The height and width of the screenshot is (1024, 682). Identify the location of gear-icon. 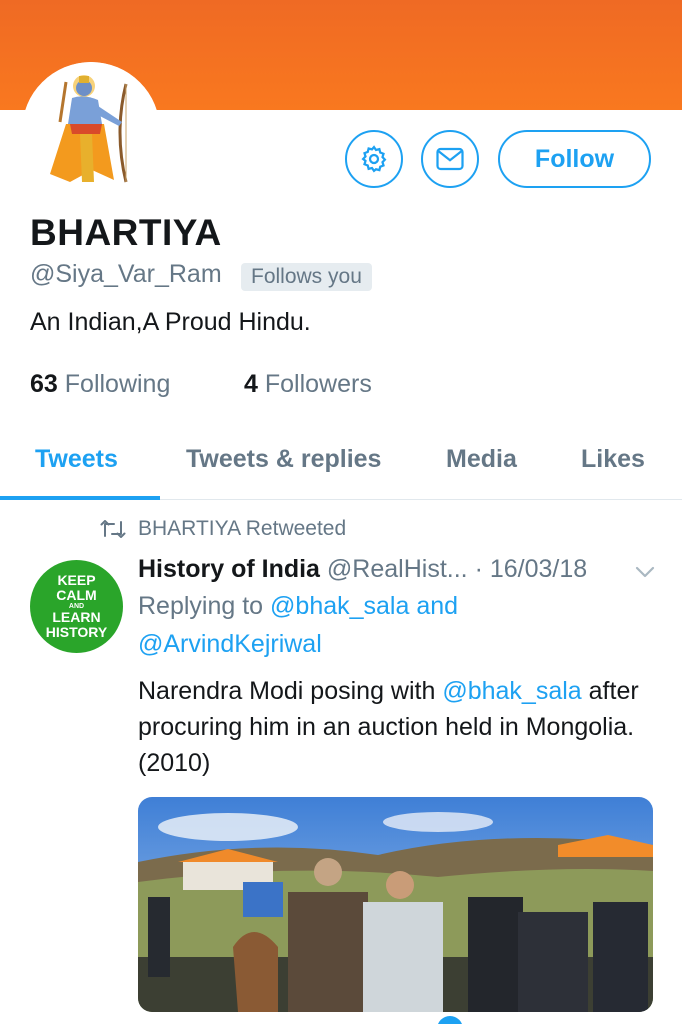
(374, 159).